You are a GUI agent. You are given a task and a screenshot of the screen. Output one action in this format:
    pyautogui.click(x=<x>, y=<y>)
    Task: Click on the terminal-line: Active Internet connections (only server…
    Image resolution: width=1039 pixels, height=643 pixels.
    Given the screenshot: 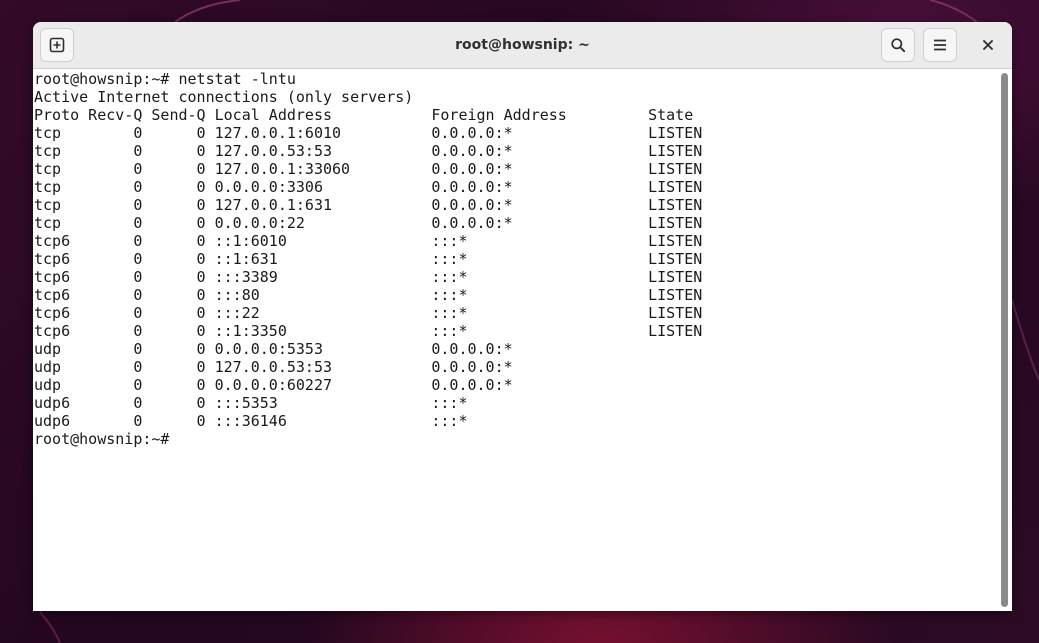 What is the action you would take?
    pyautogui.click(x=224, y=97)
    